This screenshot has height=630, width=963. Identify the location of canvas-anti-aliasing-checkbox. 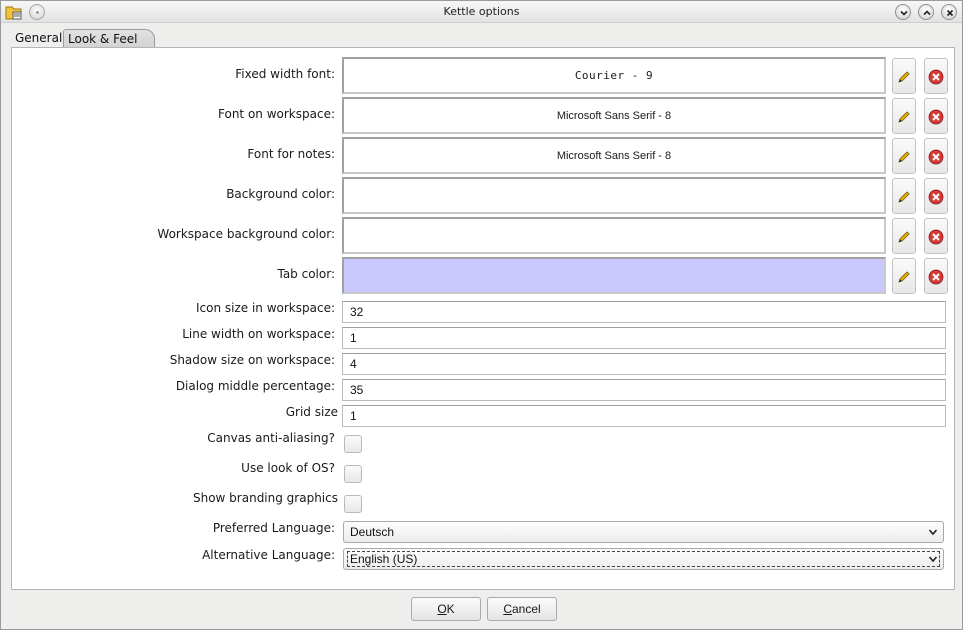
(353, 444).